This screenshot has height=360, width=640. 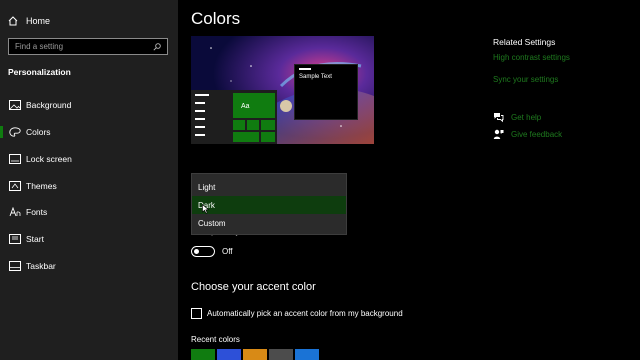 What do you see at coordinates (89, 132) in the screenshot?
I see `sidebar-item-colors: Colors` at bounding box center [89, 132].